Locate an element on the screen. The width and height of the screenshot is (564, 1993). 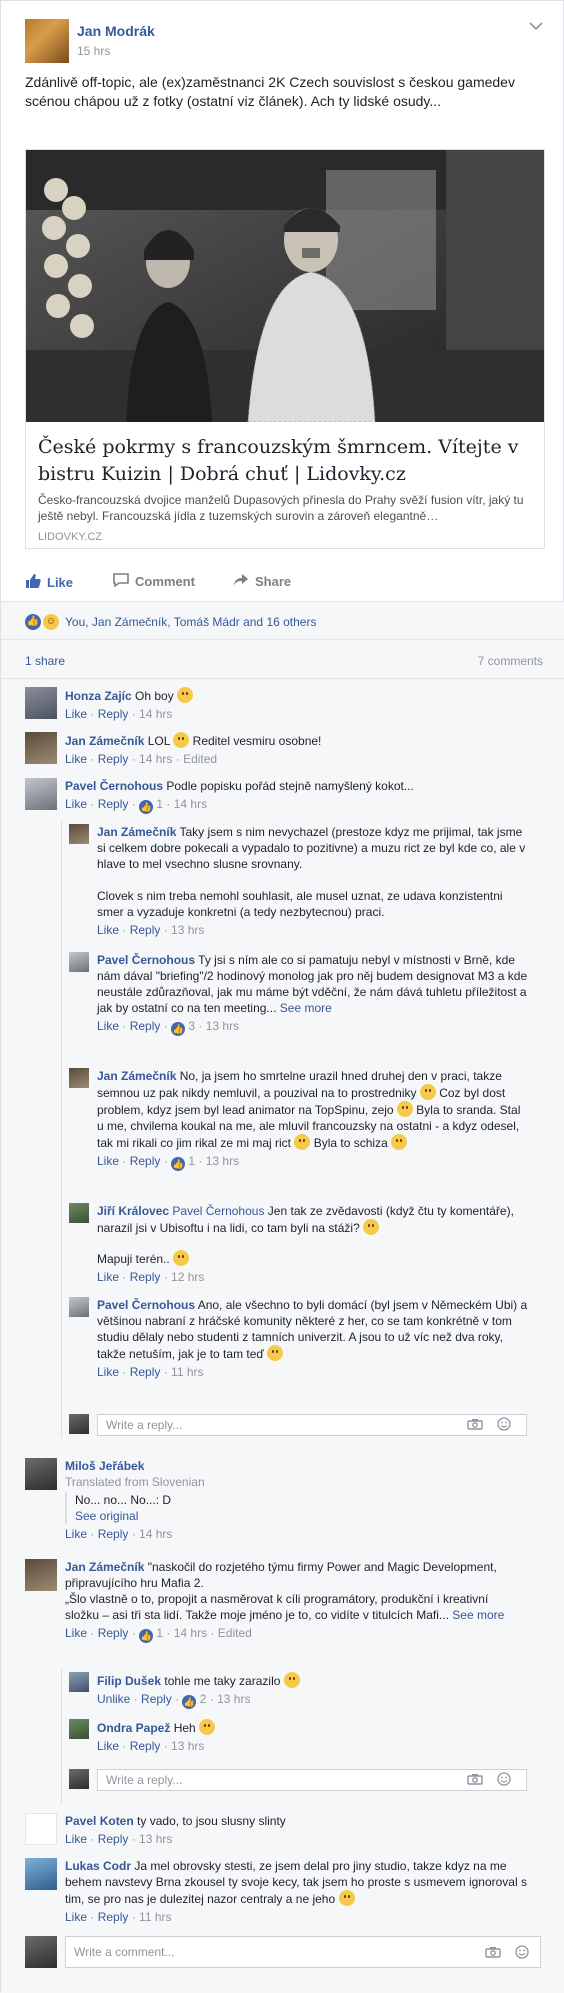
author-avatar is located at coordinates (47, 41).